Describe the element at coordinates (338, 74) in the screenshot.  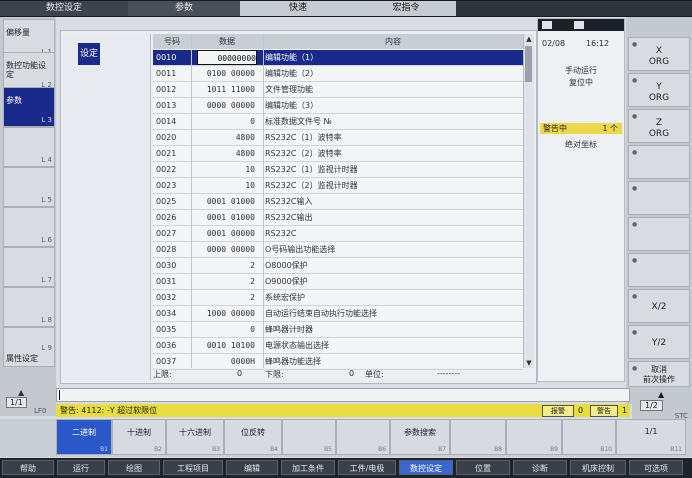
I see `table-row: 0011 0100 00000 编辑功能（2）` at that location.